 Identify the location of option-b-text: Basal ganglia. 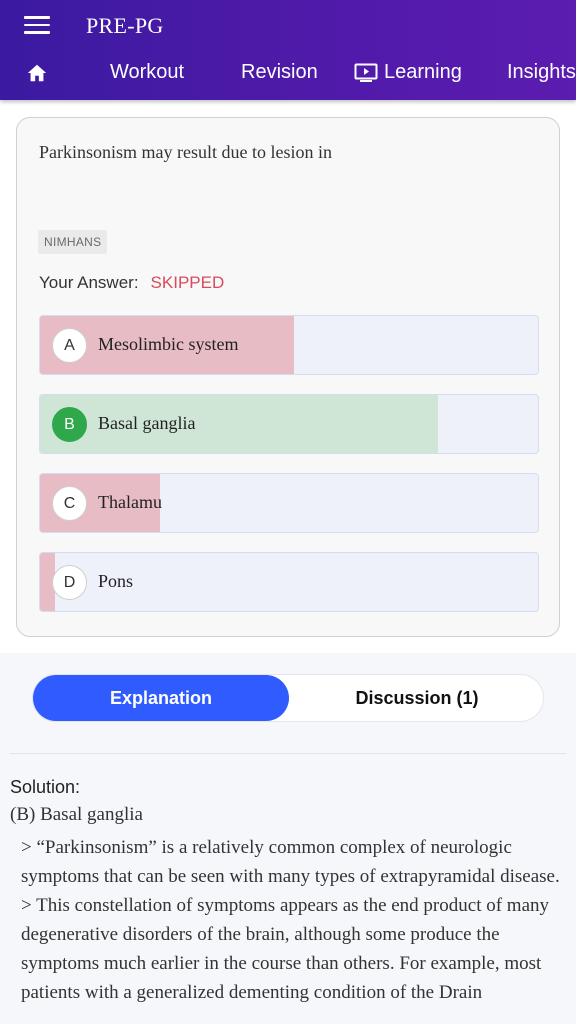
(147, 423).